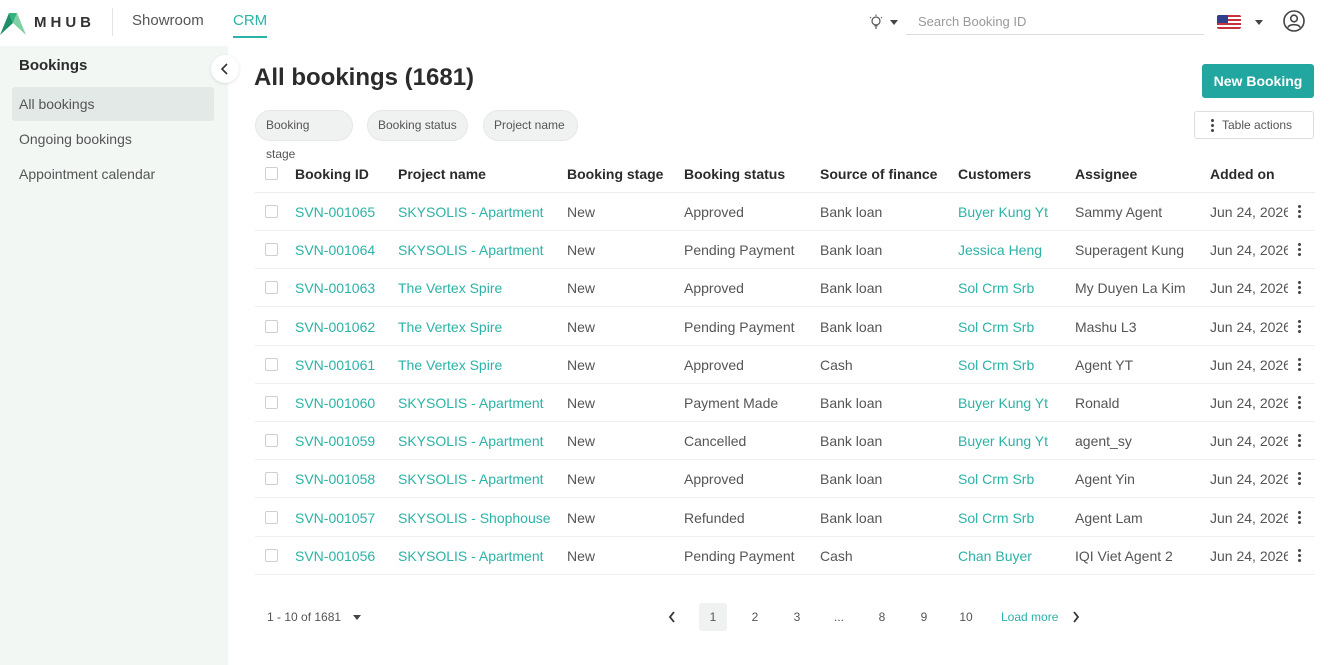 Image resolution: width=1340 pixels, height=665 pixels. What do you see at coordinates (1249, 174) in the screenshot?
I see `column-header-added-on: Added on` at bounding box center [1249, 174].